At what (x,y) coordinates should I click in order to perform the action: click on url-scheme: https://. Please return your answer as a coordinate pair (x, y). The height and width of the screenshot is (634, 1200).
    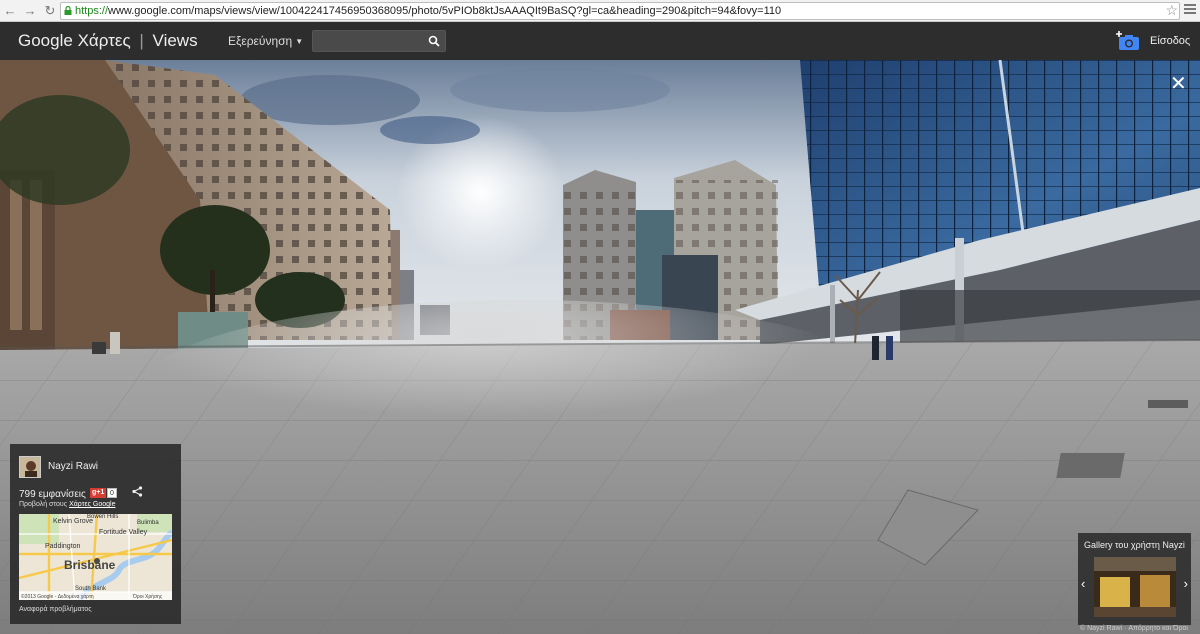
    Looking at the image, I should click on (92, 11).